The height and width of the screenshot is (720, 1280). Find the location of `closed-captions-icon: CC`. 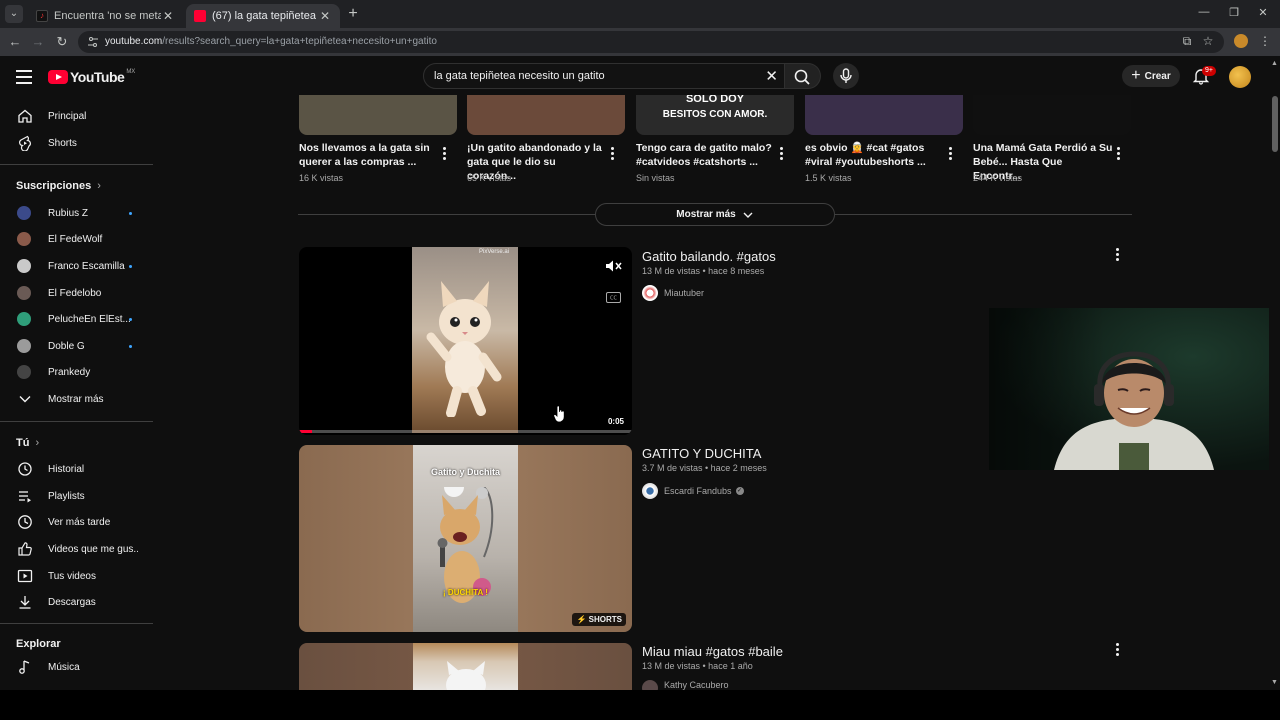

closed-captions-icon: CC is located at coordinates (613, 297).